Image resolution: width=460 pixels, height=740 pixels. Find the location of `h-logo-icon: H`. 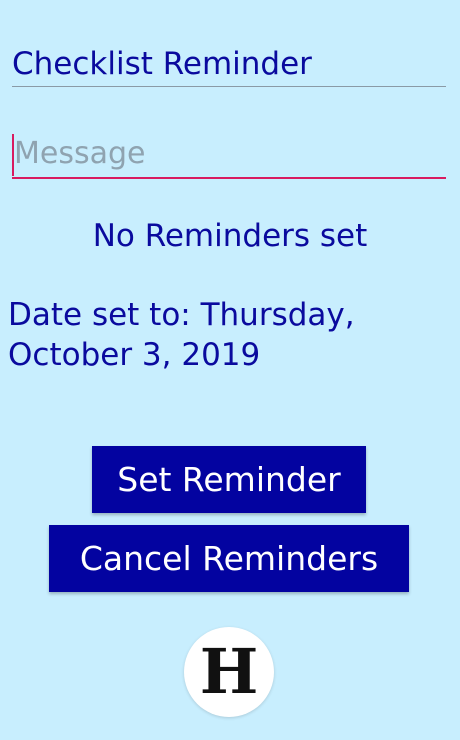

h-logo-icon: H is located at coordinates (229, 671).